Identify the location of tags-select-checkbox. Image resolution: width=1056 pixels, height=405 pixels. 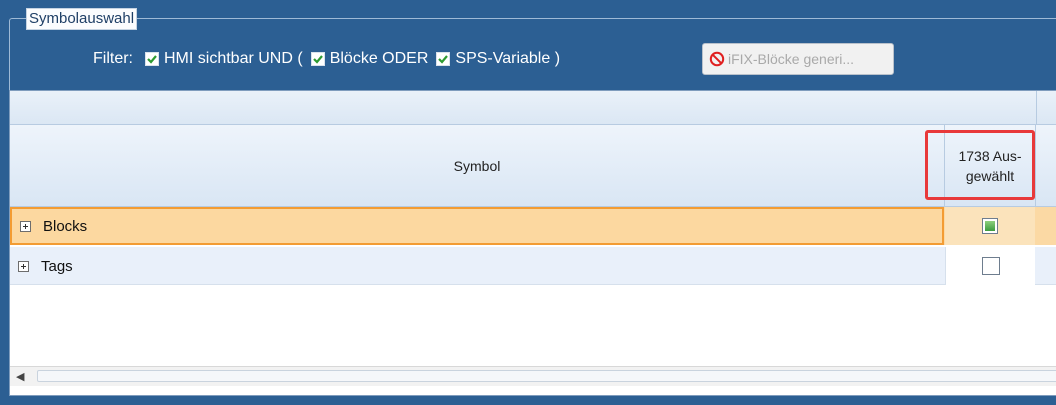
(990, 266).